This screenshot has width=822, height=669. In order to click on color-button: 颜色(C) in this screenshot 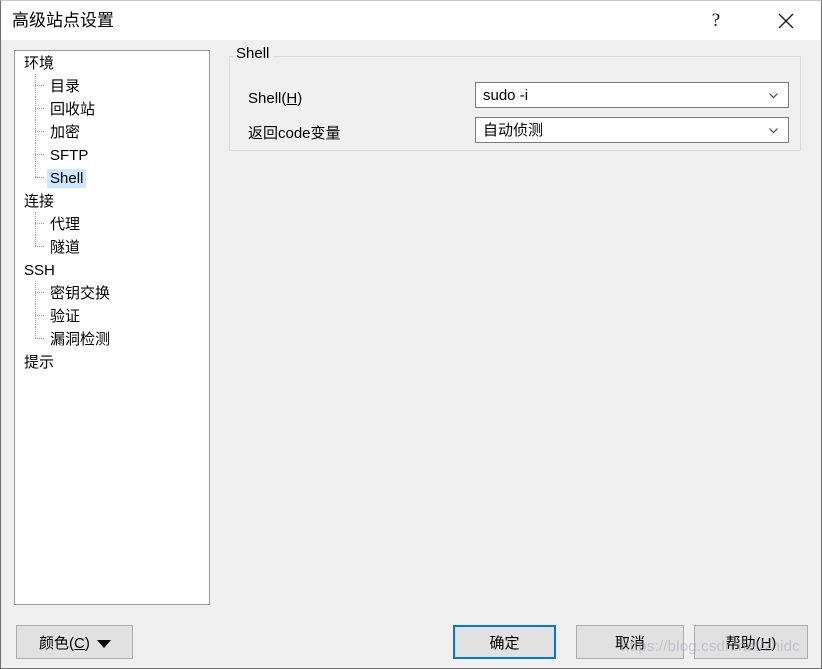, I will do `click(74, 642)`.